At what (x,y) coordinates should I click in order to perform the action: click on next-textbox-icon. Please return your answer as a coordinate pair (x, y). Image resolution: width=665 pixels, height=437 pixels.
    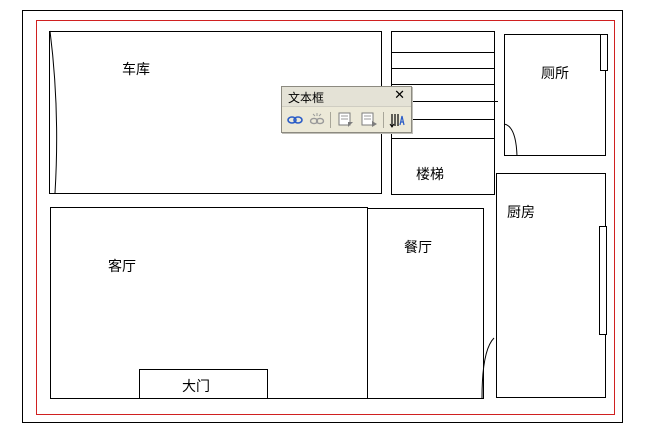
    Looking at the image, I should click on (369, 119).